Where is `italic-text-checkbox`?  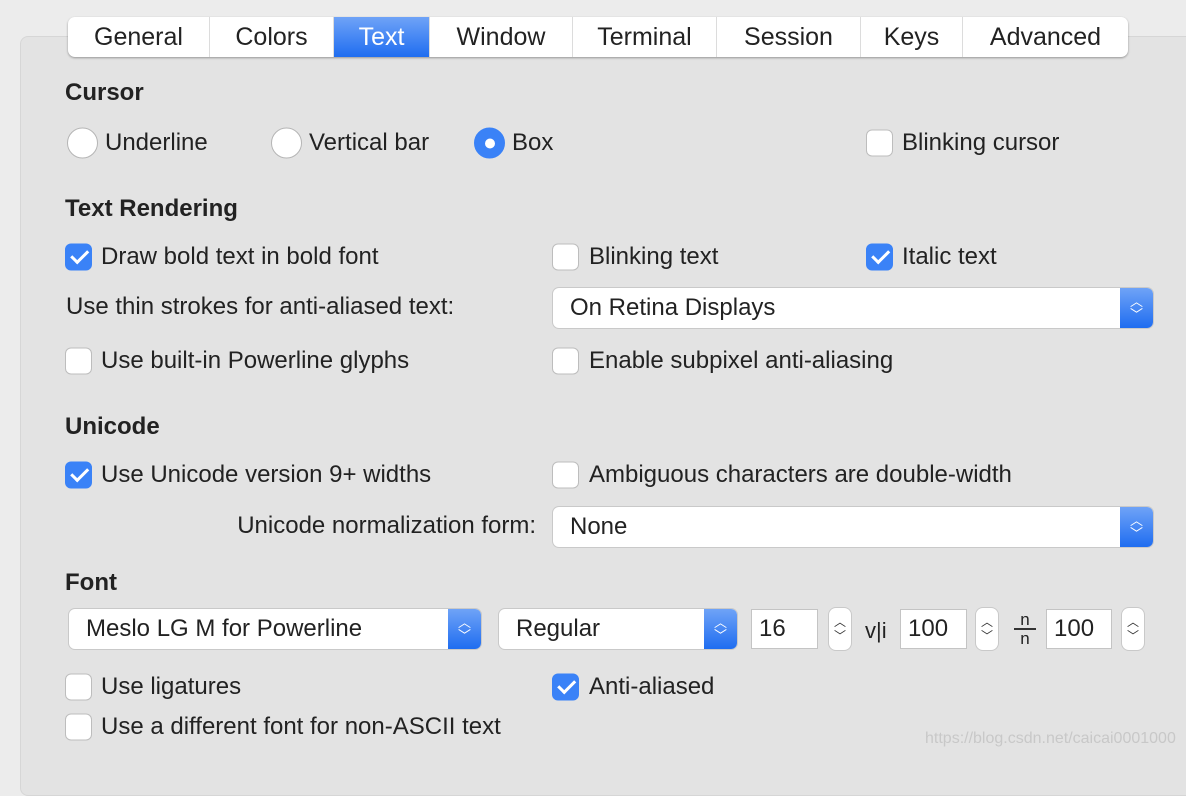
italic-text-checkbox is located at coordinates (879, 257).